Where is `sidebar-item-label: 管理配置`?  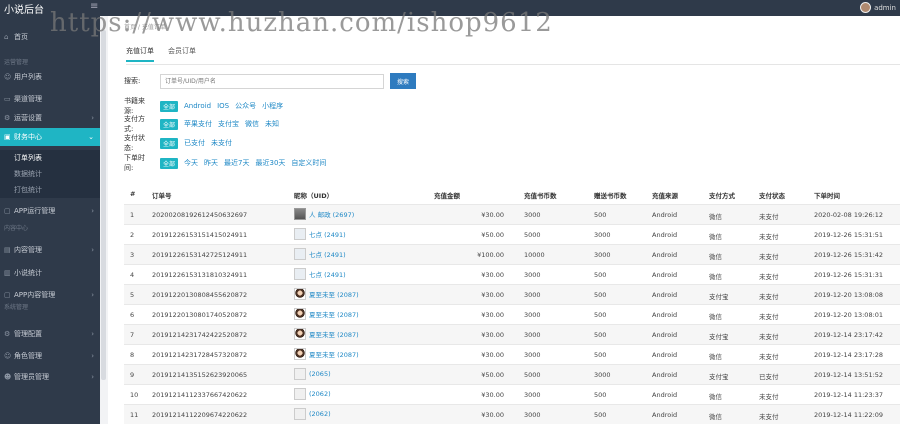 sidebar-item-label: 管理配置 is located at coordinates (28, 334).